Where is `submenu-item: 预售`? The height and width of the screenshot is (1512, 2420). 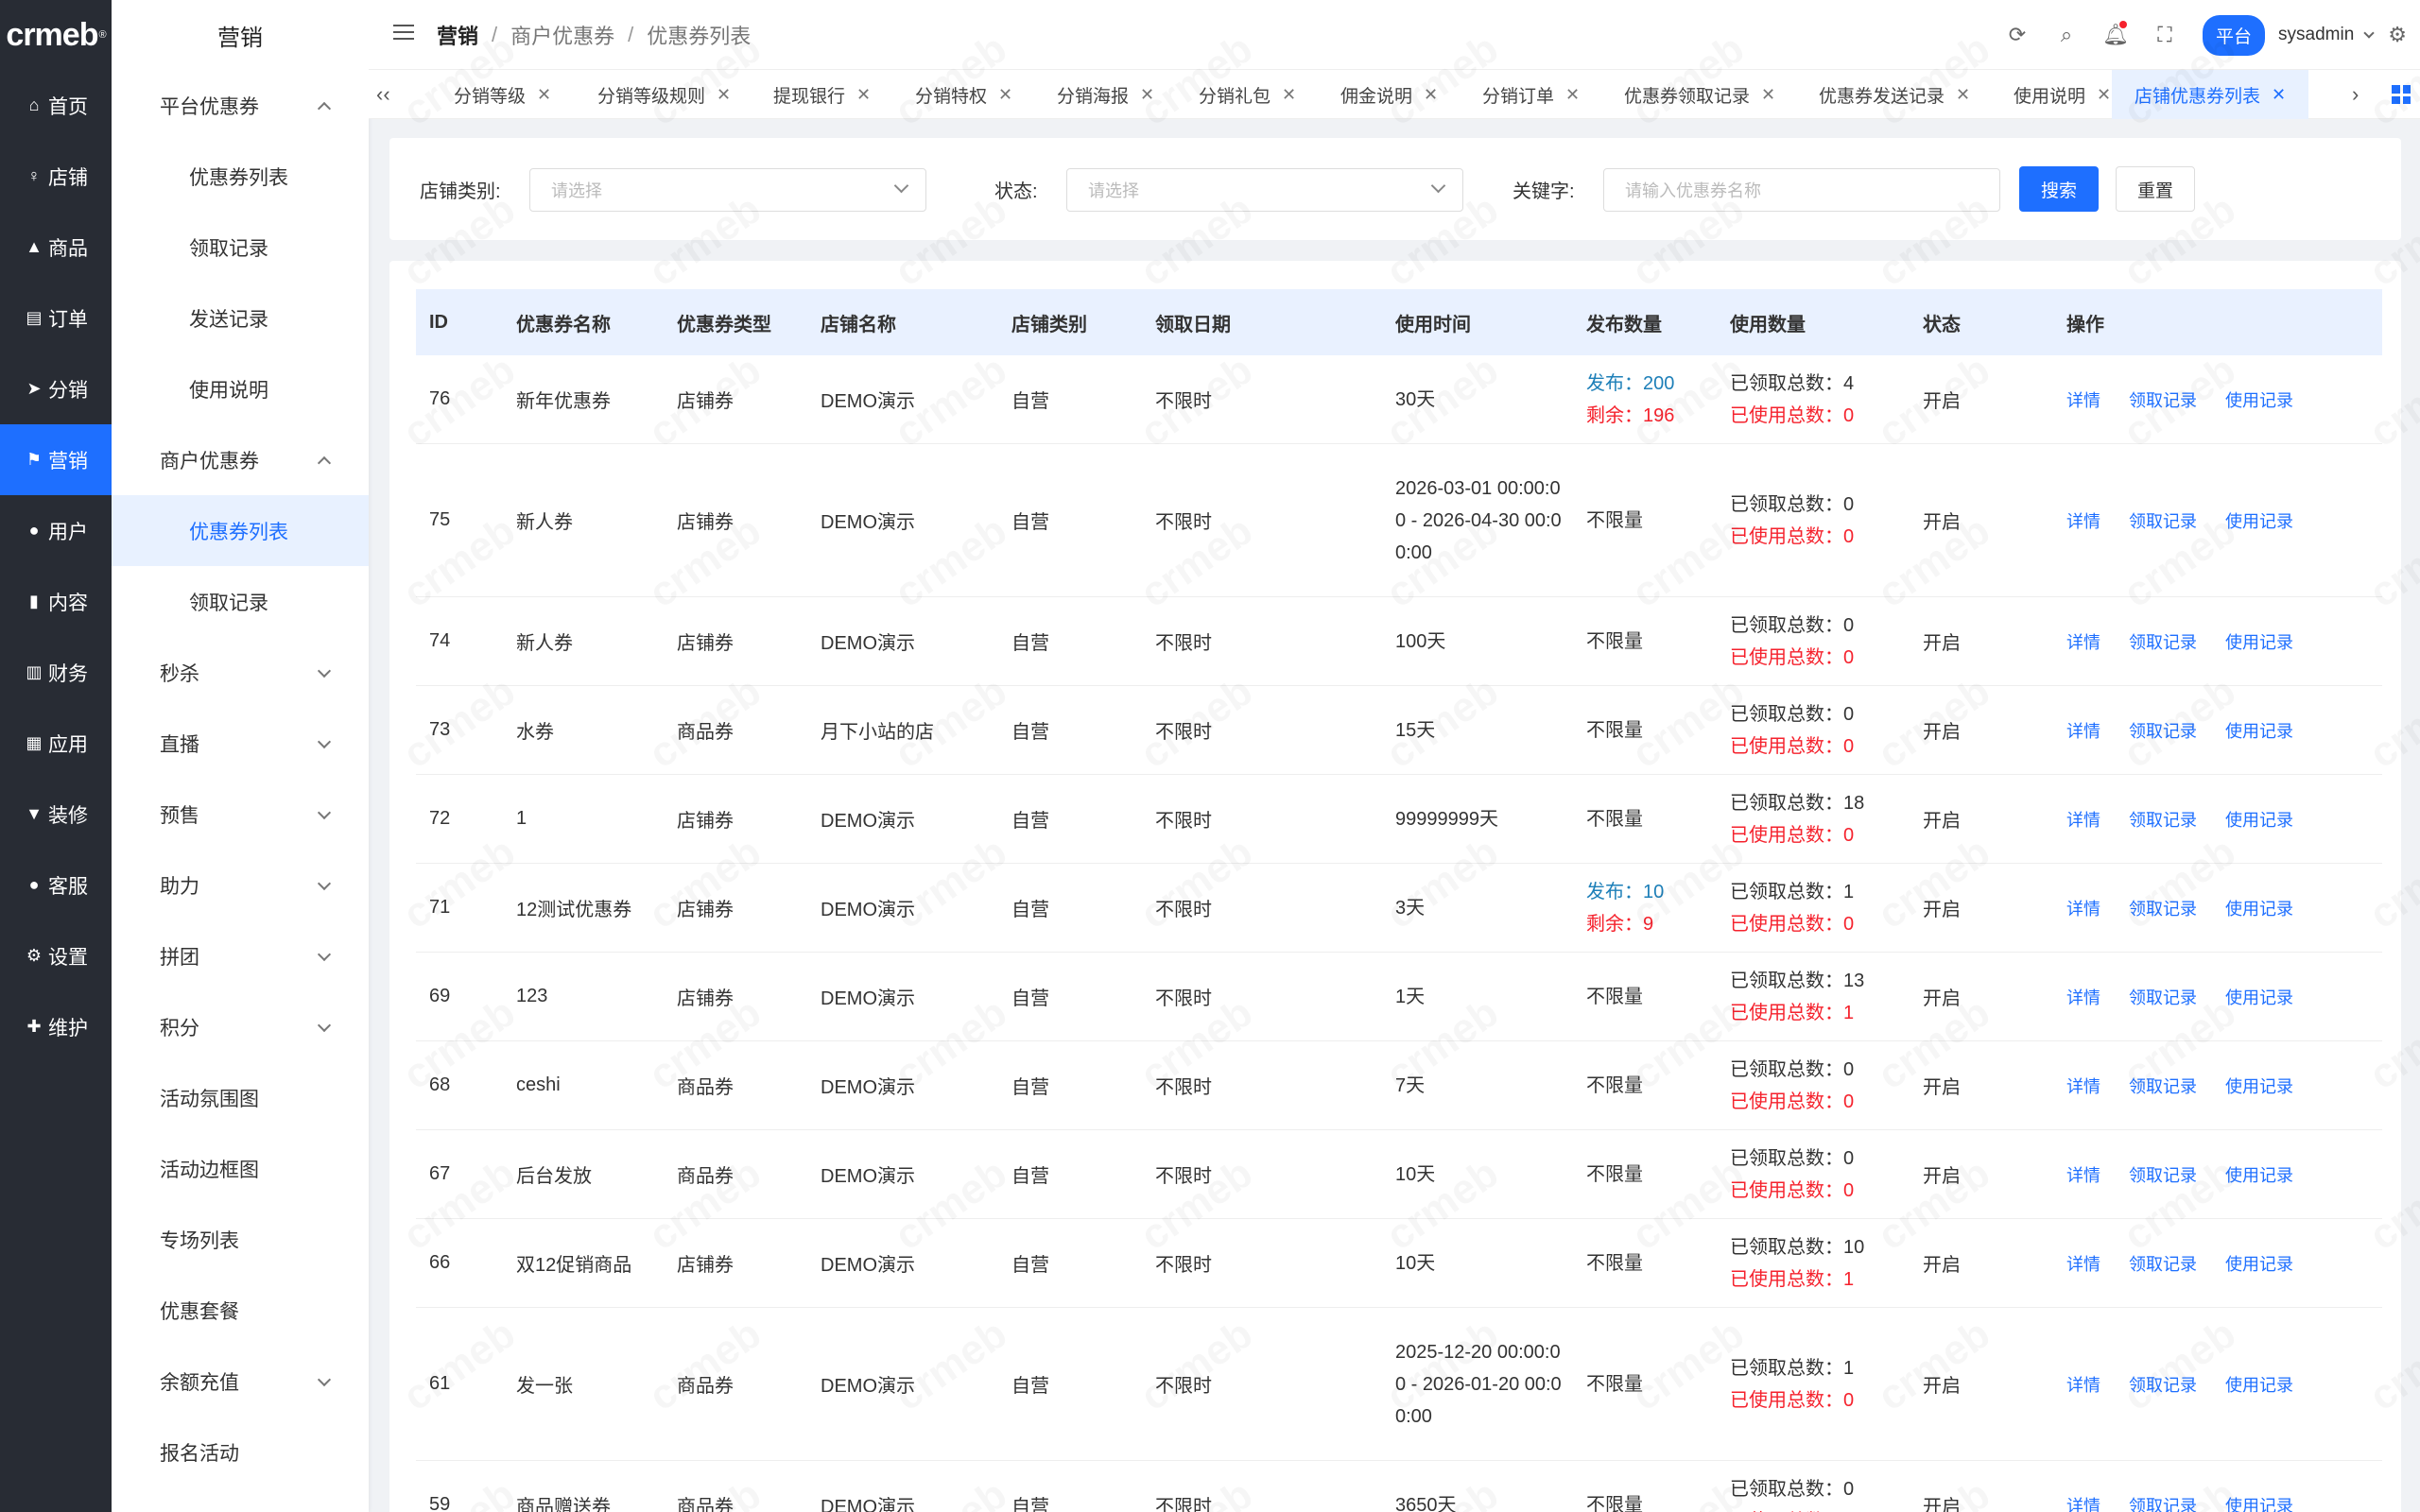 submenu-item: 预售 is located at coordinates (241, 814).